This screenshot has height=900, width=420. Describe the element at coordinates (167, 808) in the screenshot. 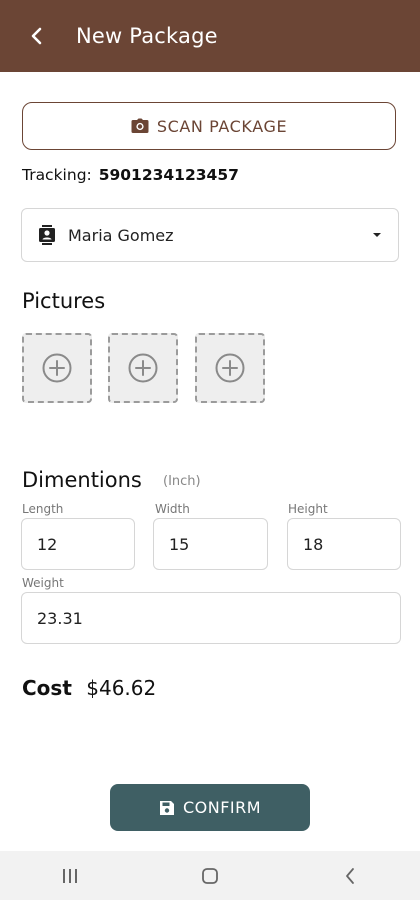

I see `save-icon` at that location.